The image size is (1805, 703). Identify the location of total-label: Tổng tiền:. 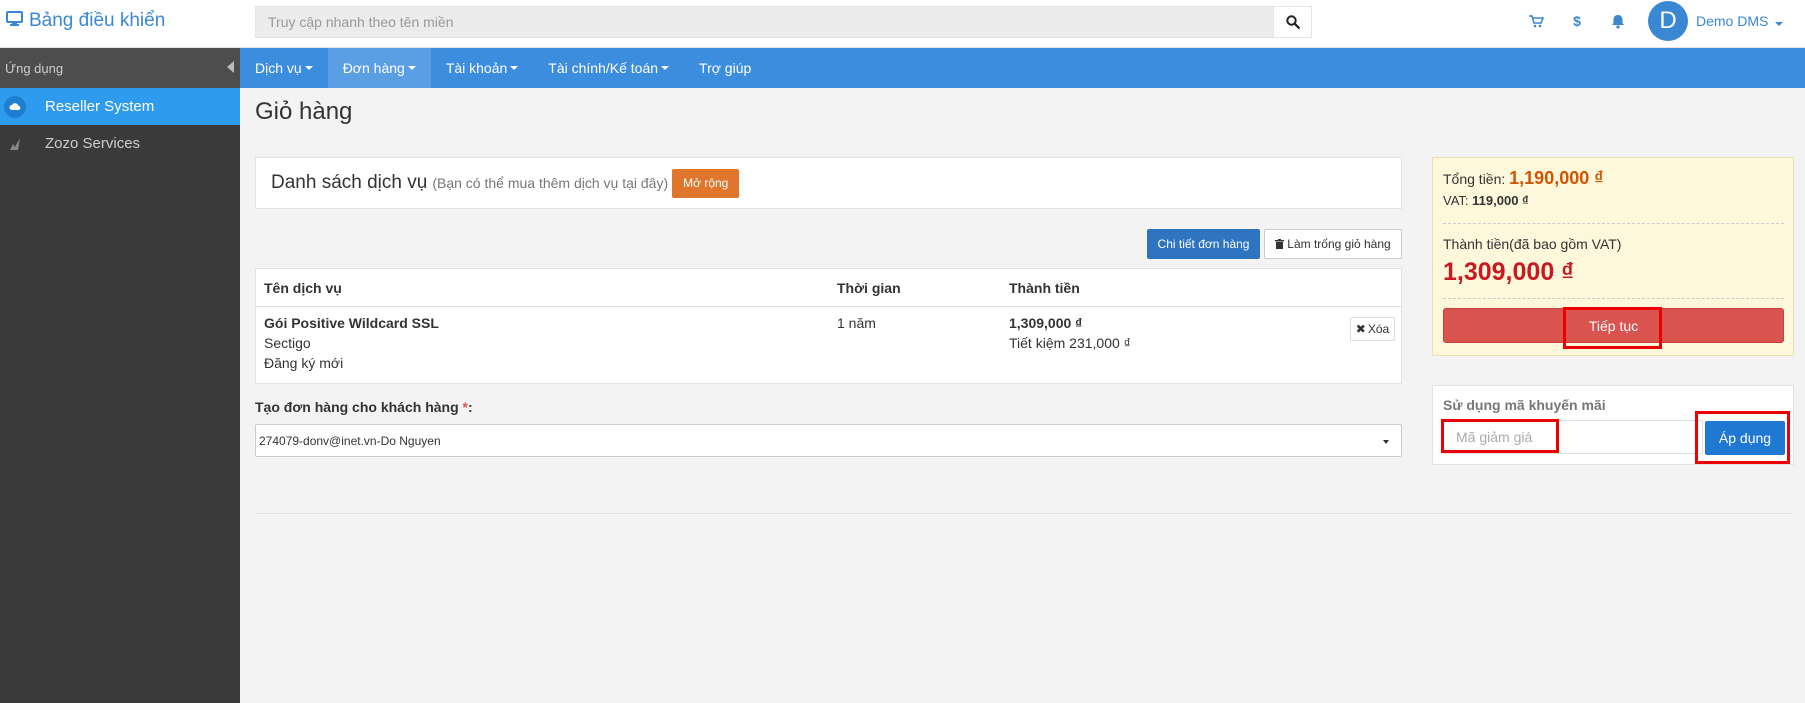
(1474, 179).